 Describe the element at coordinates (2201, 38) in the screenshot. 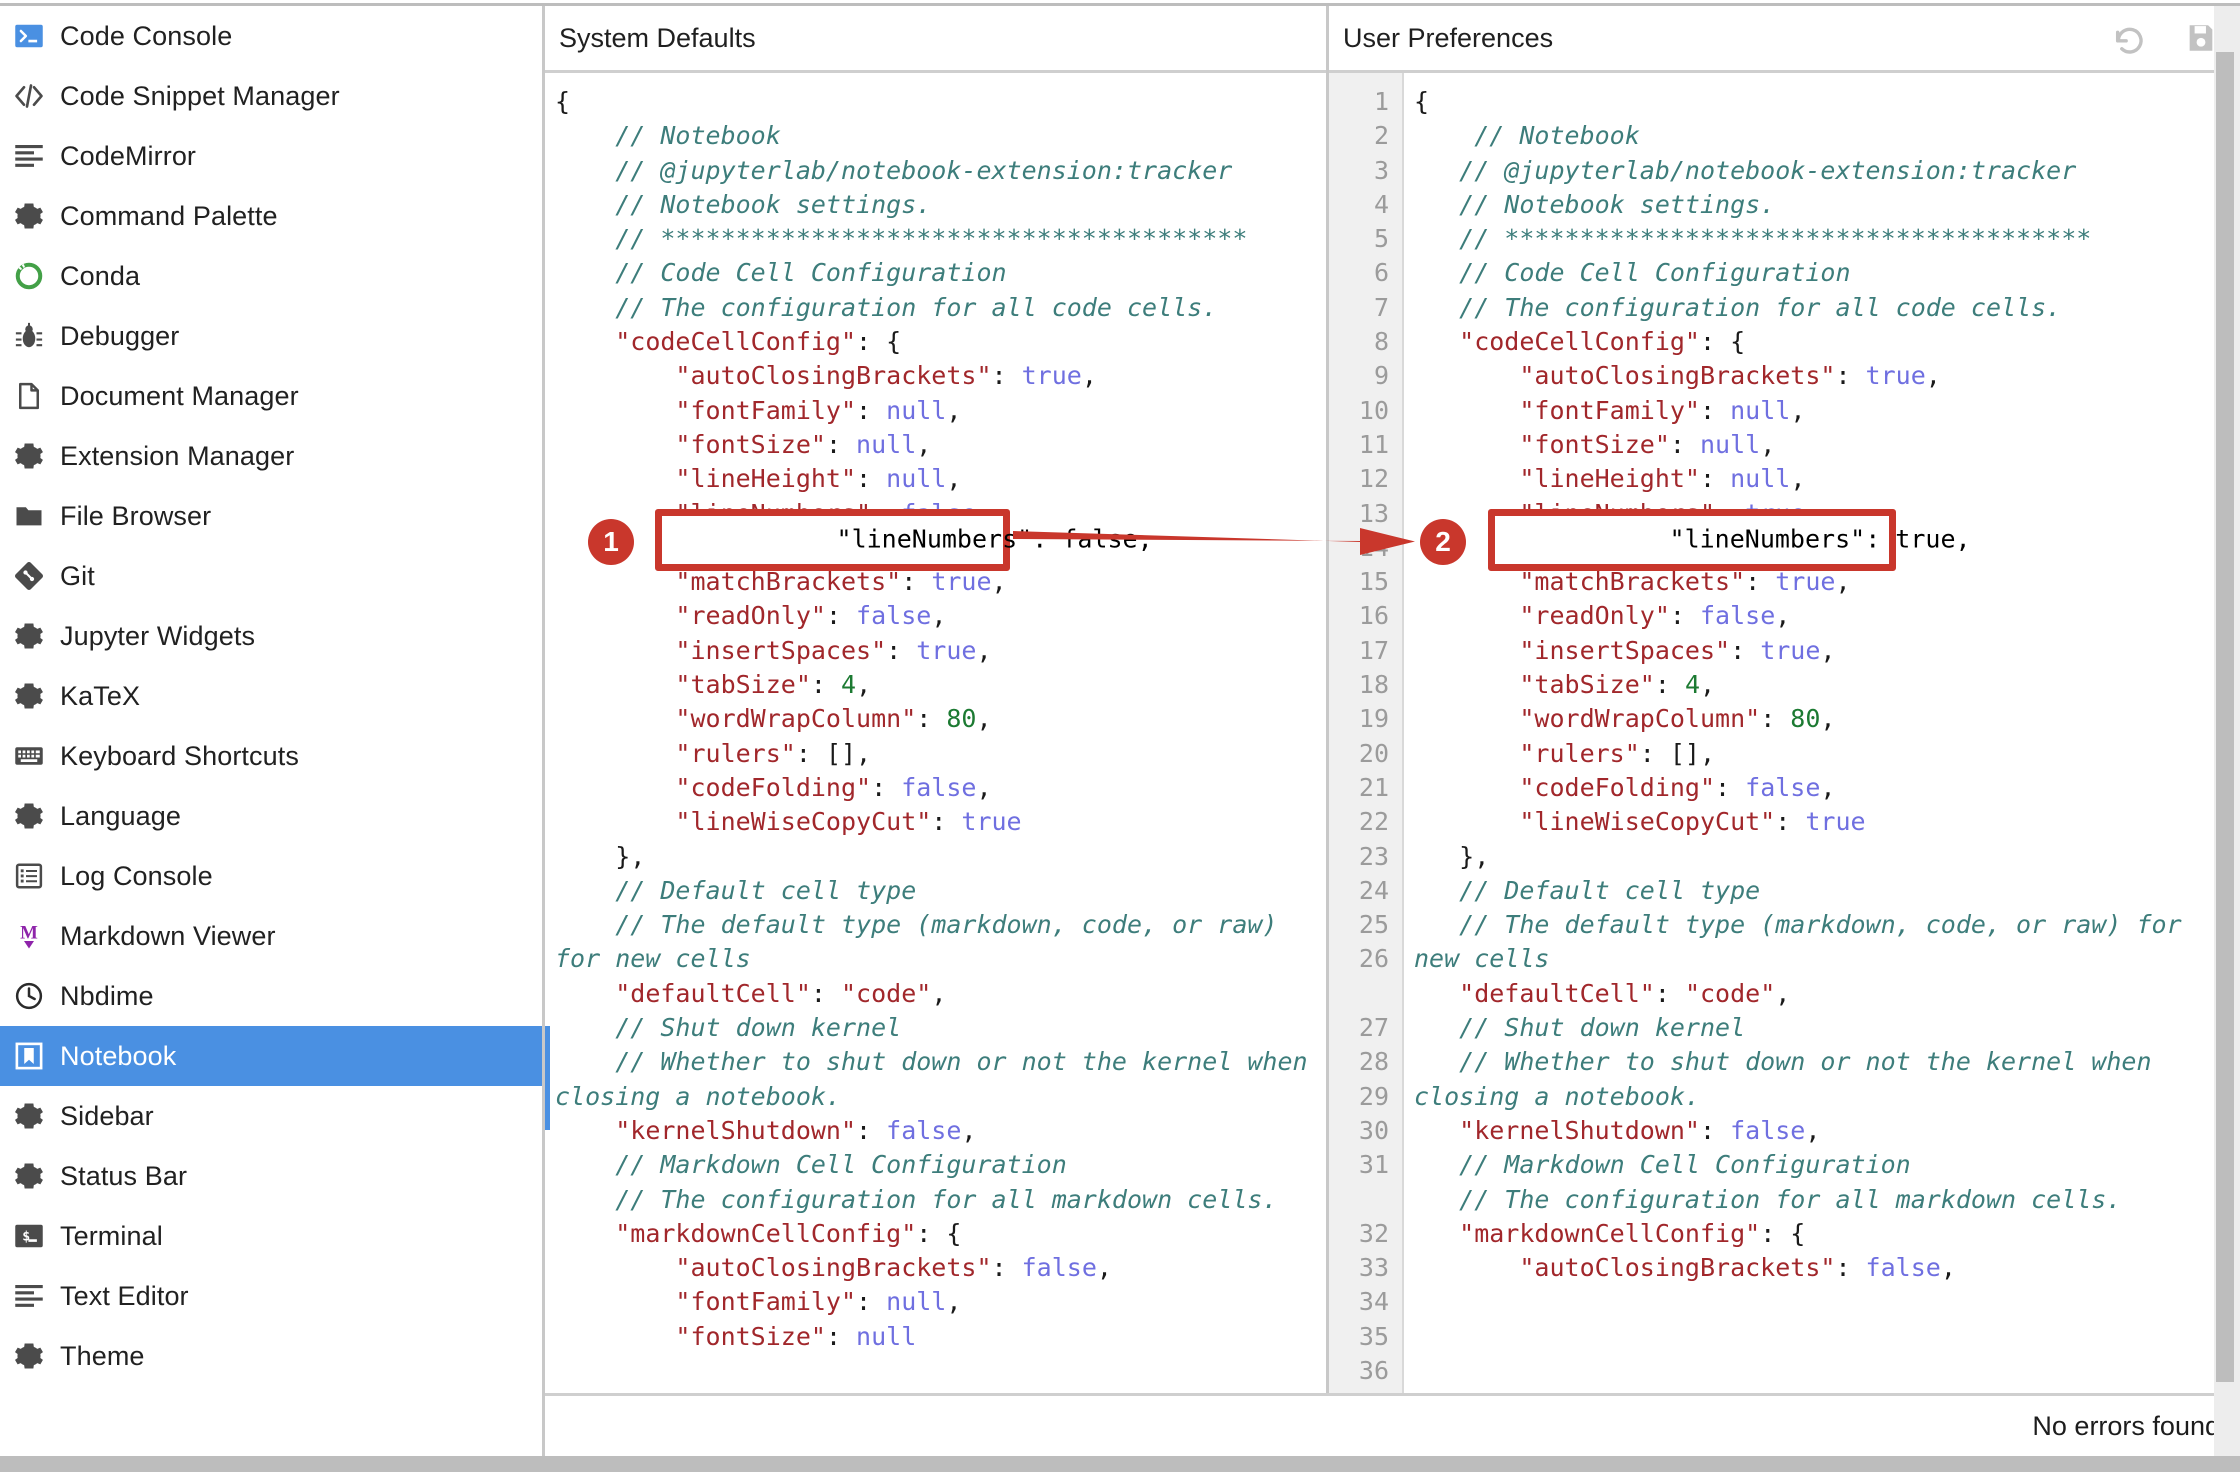

I see `save-icon` at that location.